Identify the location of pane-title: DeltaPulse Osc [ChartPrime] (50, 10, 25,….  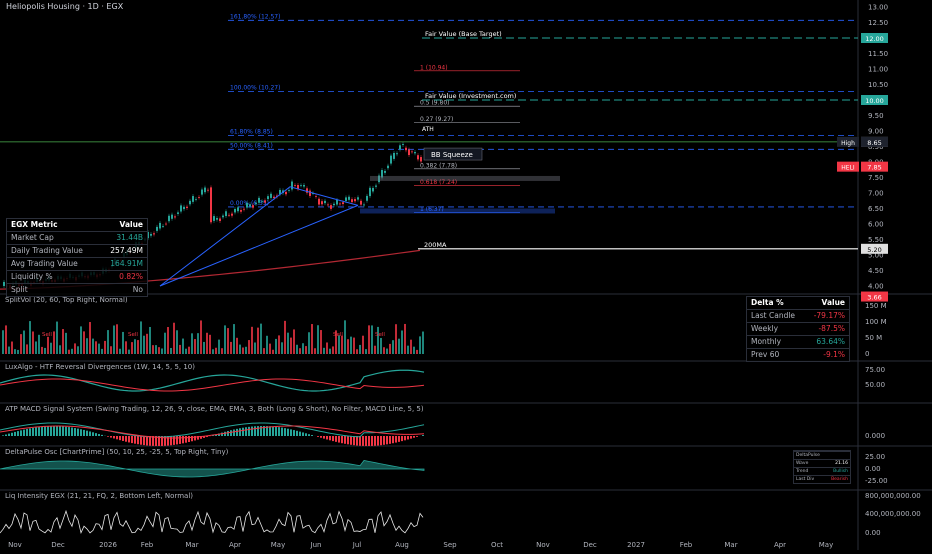
(116, 452).